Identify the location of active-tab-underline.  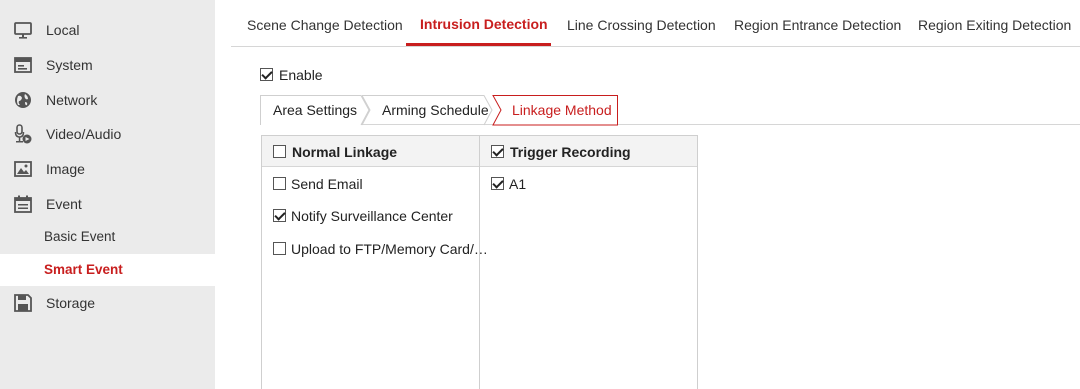
(478, 44).